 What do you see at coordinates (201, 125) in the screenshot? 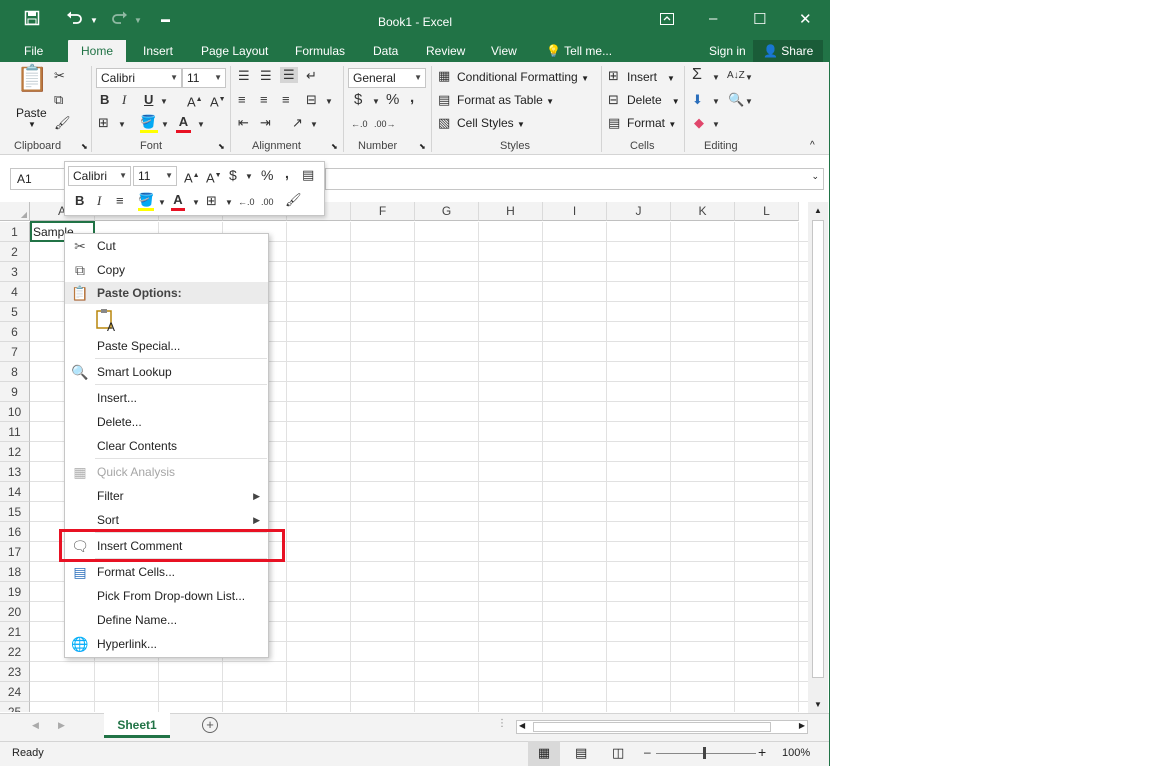
I see `font-color-dropdown-icon: ▼` at bounding box center [201, 125].